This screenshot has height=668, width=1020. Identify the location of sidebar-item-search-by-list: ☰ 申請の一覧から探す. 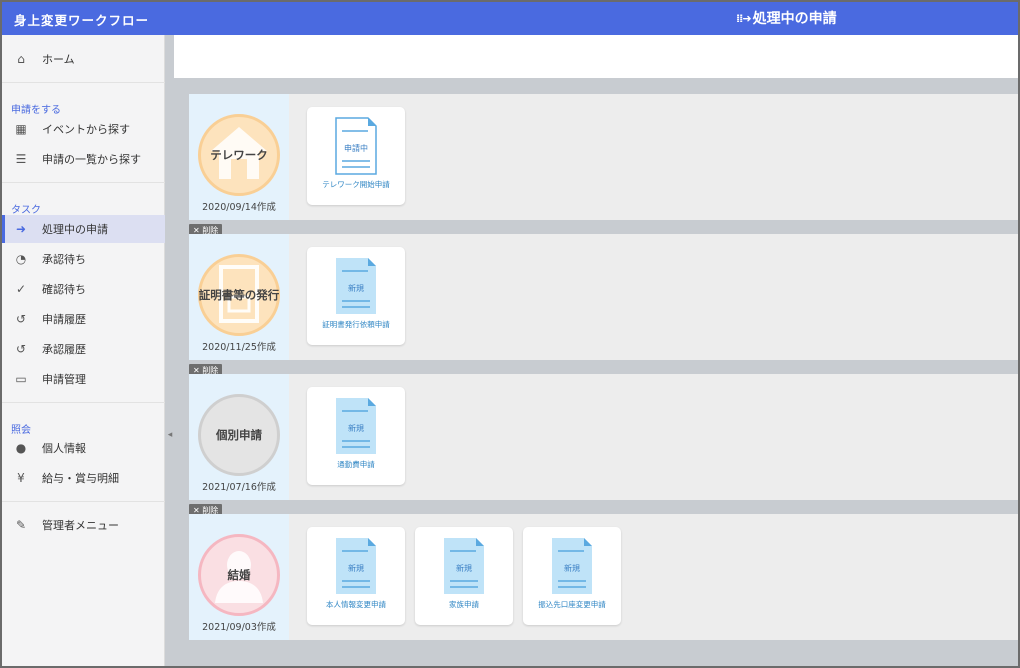
(83, 159).